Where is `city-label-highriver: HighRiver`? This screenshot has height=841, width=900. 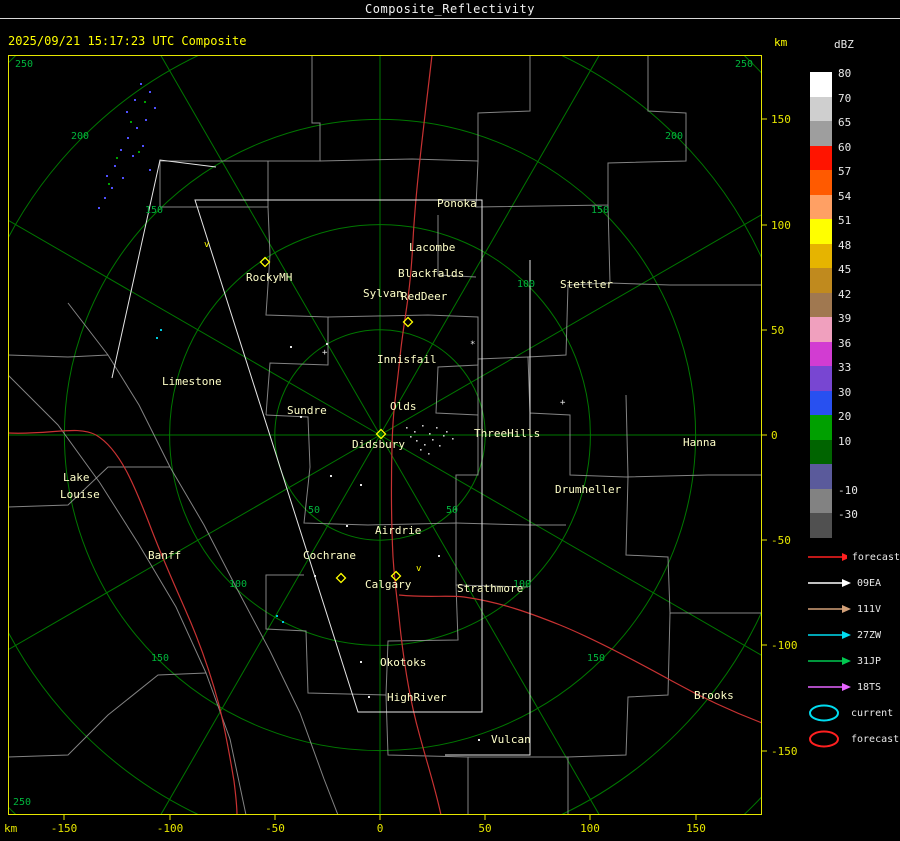
city-label-highriver: HighRiver is located at coordinates (417, 697).